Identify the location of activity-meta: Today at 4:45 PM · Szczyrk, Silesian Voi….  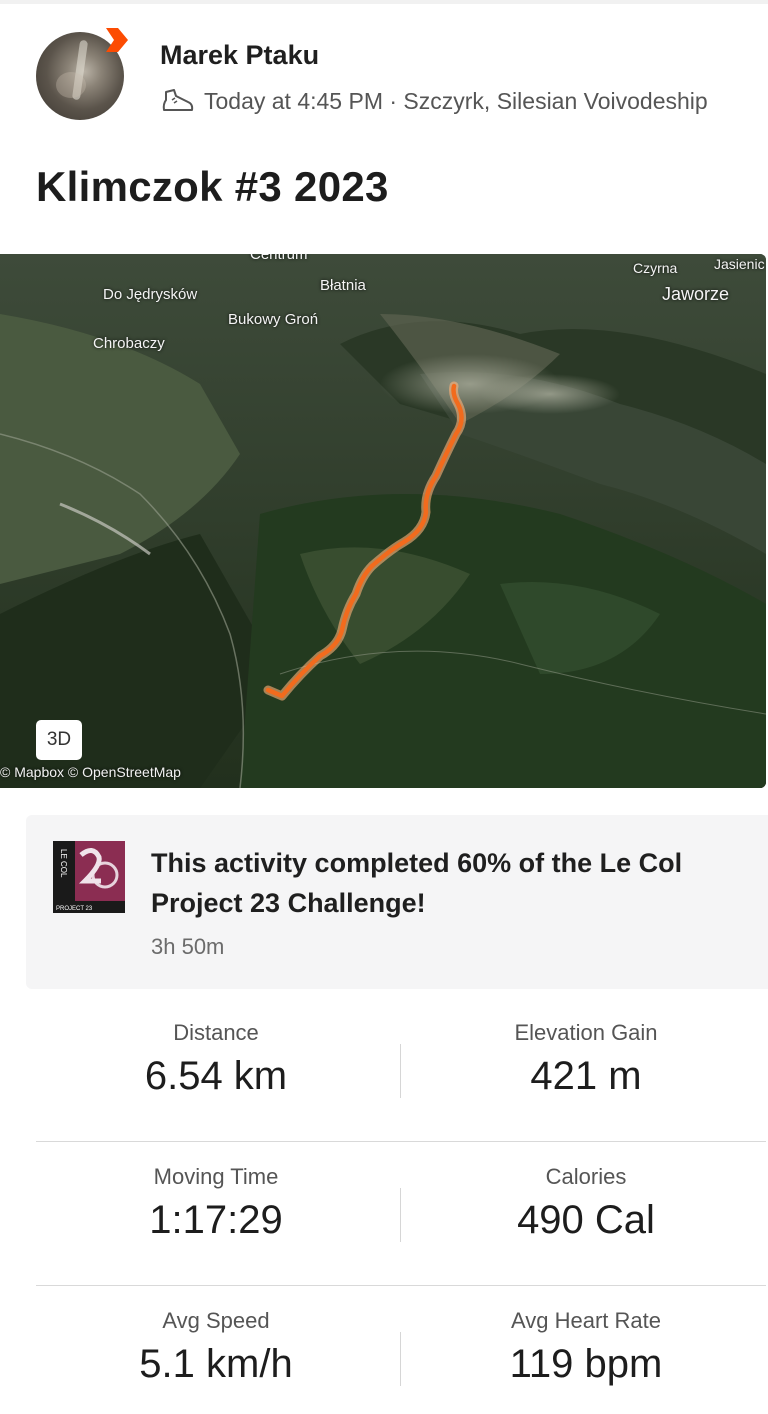
(434, 101).